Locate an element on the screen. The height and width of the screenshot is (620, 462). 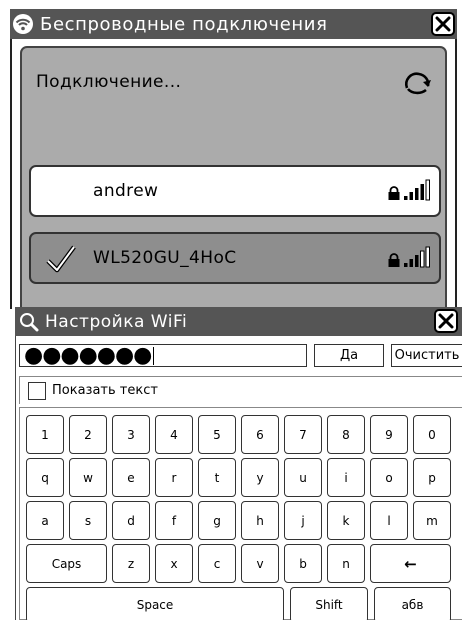
key: b is located at coordinates (303, 563).